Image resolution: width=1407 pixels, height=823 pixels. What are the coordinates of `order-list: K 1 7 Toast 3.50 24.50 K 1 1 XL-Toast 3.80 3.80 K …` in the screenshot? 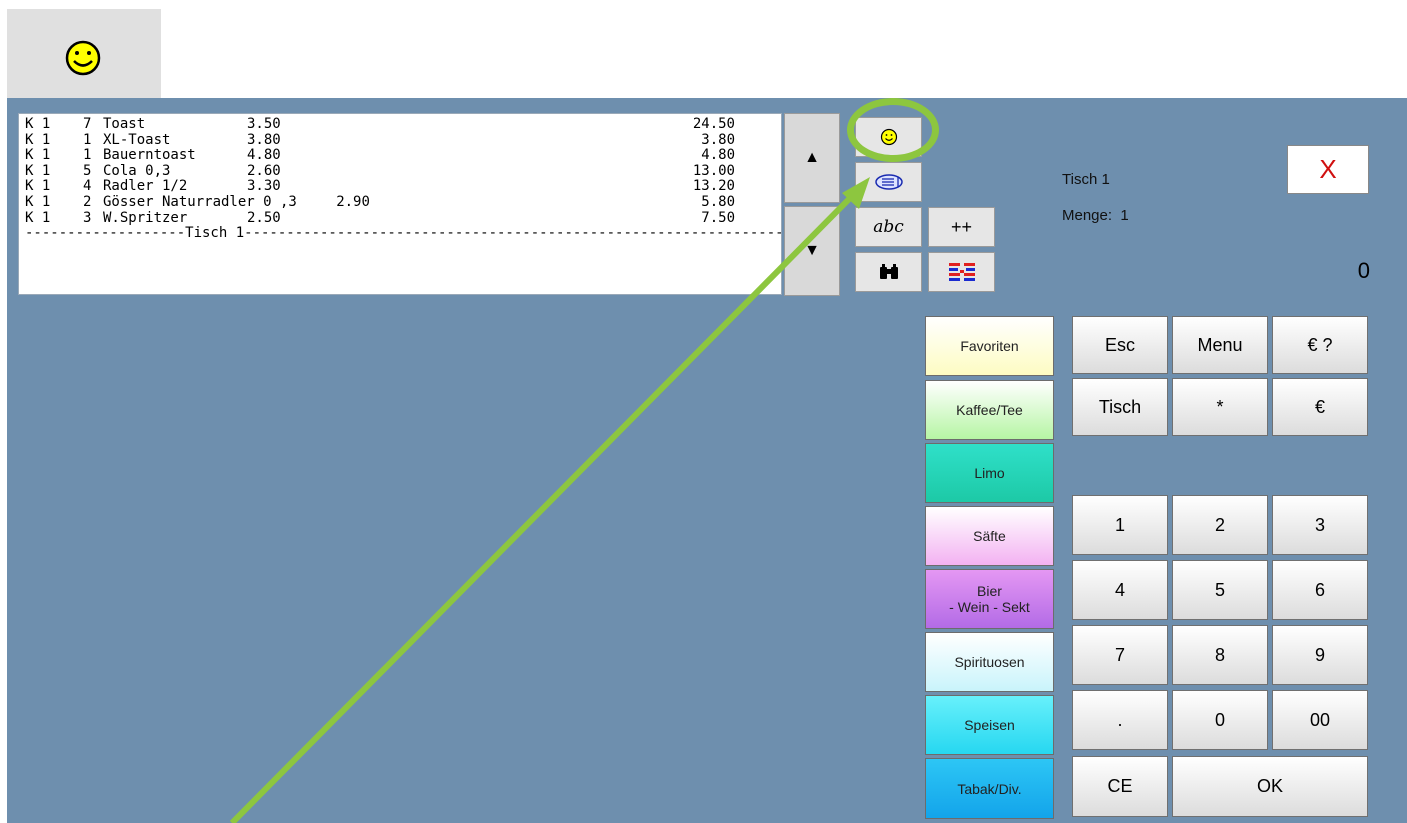 It's located at (400, 204).